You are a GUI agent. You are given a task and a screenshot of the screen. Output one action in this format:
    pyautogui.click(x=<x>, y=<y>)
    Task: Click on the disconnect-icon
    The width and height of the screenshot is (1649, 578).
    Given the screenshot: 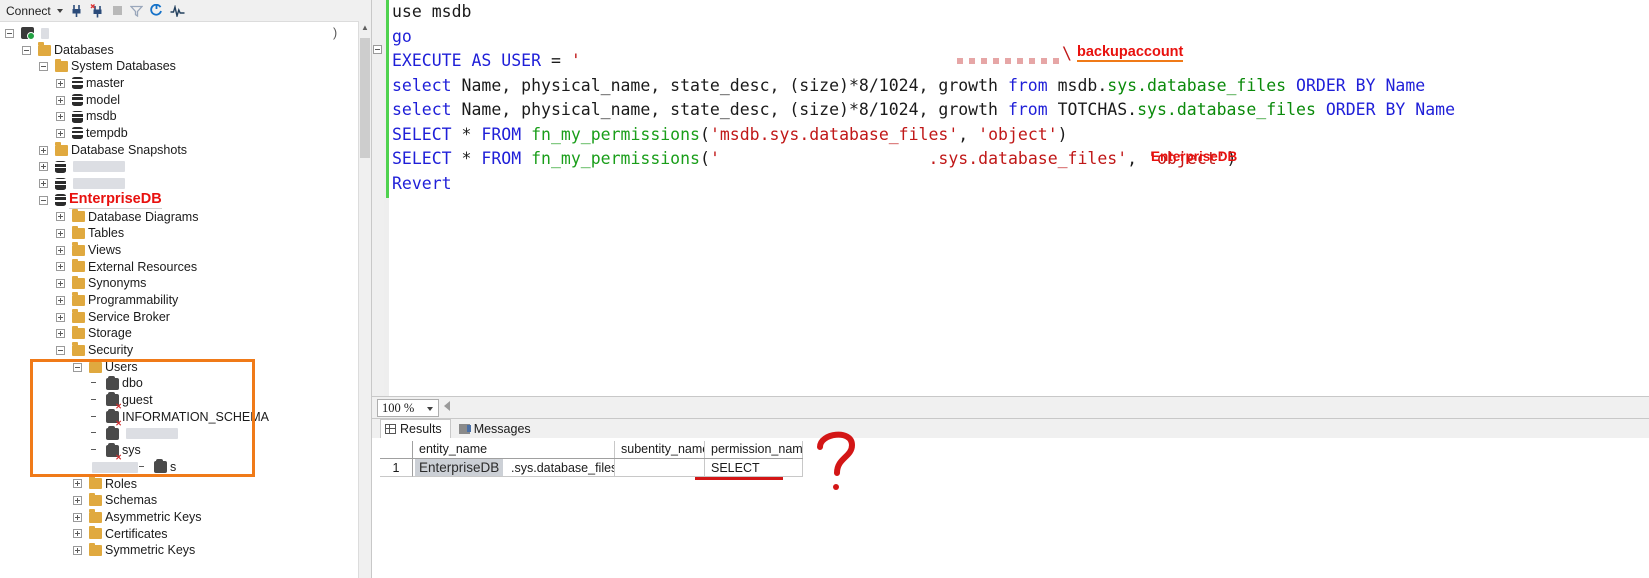 What is the action you would take?
    pyautogui.click(x=97, y=10)
    